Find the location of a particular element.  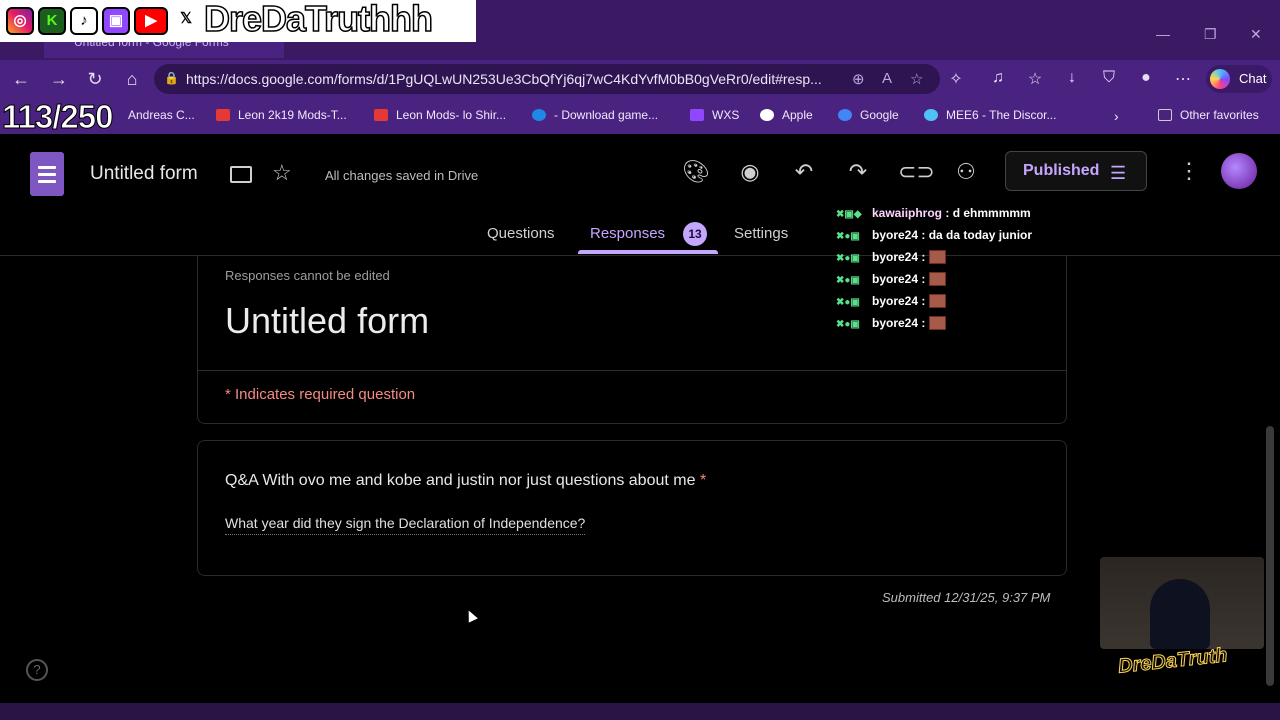

restore-icon: ❐ is located at coordinates (1210, 34).